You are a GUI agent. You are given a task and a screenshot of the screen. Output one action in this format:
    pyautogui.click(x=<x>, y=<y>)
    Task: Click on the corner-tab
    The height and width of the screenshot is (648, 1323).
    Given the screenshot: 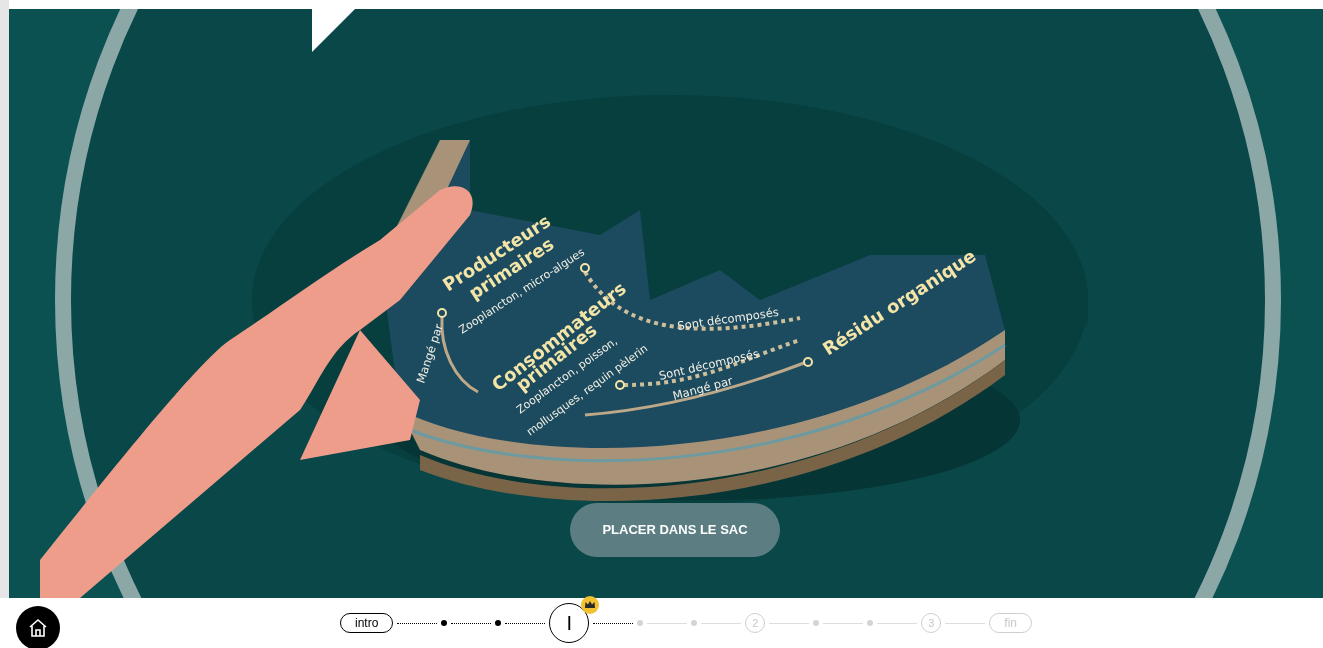 What is the action you would take?
    pyautogui.click(x=333, y=30)
    